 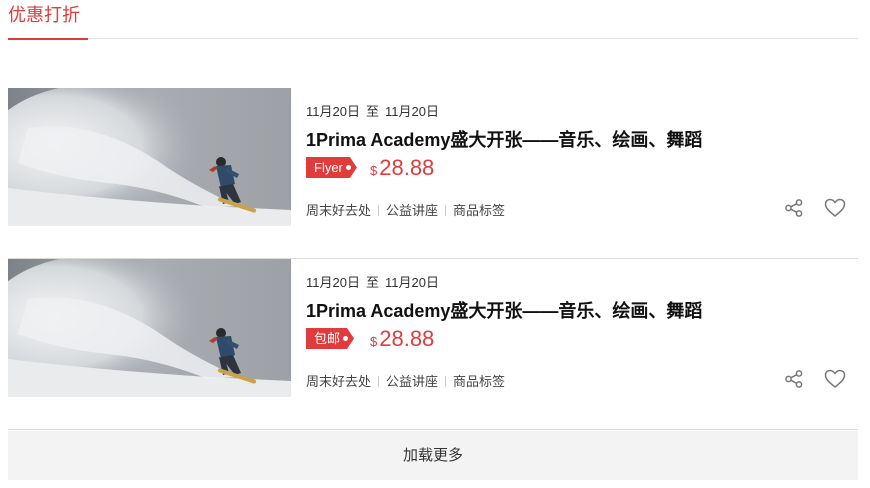 What do you see at coordinates (433, 20) in the screenshot?
I see `category-tabbar: 优惠打折` at bounding box center [433, 20].